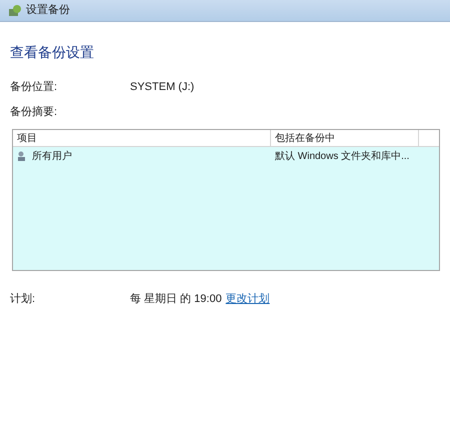  I want to click on page-heading: 查看备份设置, so click(52, 52).